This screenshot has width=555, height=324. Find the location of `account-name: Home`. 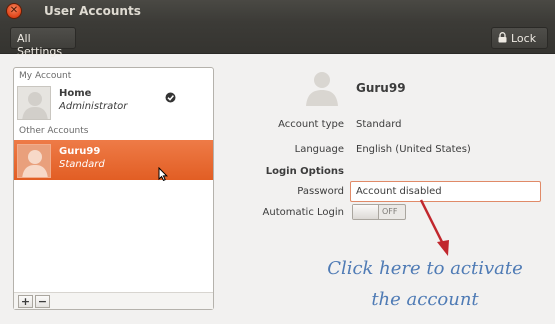

account-name: Home is located at coordinates (75, 93).